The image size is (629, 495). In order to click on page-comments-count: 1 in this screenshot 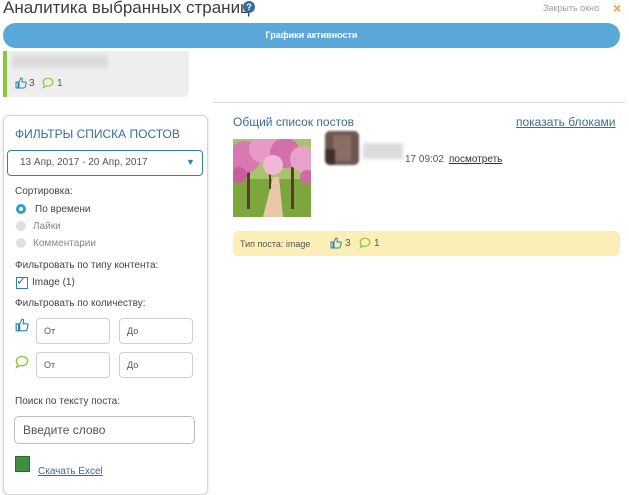, I will do `click(60, 83)`.